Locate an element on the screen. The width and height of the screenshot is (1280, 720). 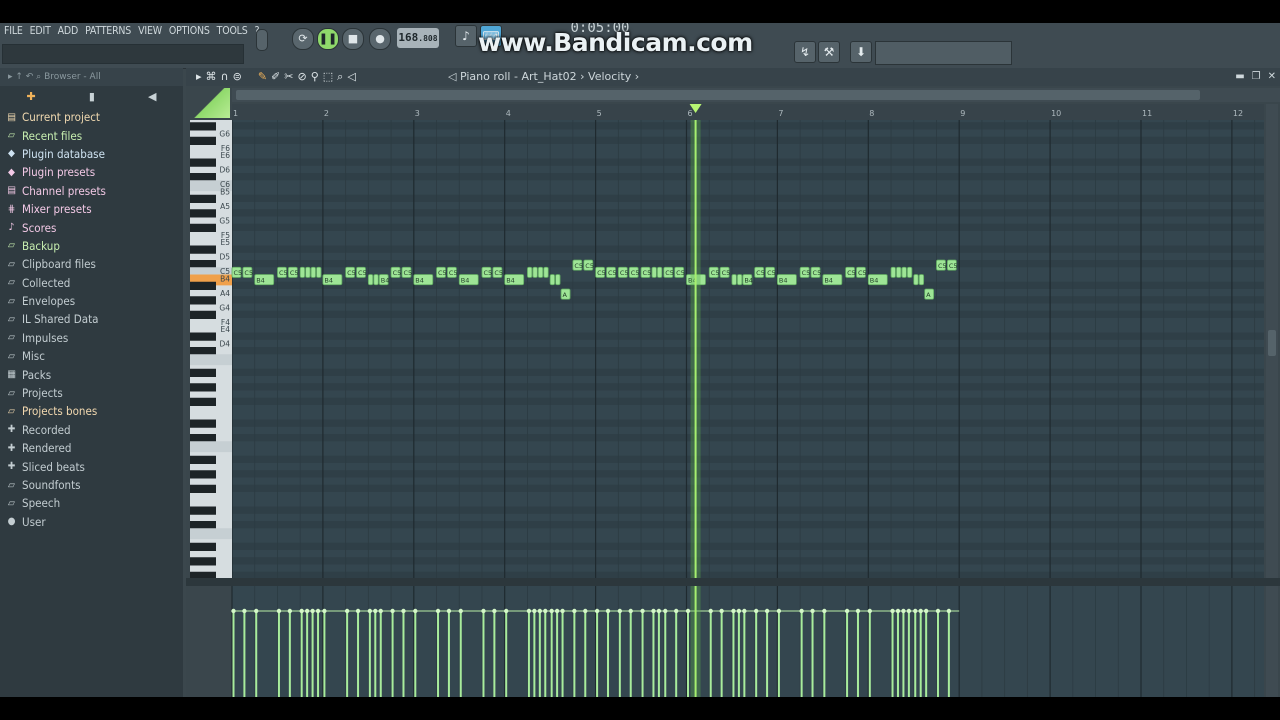
browser-item: ◆ Plugin database is located at coordinates (93, 154).